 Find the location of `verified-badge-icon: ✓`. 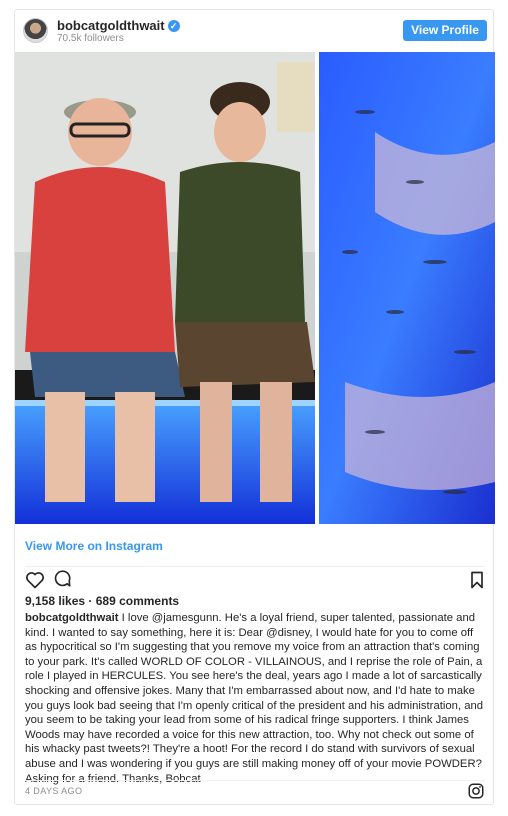

verified-badge-icon: ✓ is located at coordinates (173, 26).